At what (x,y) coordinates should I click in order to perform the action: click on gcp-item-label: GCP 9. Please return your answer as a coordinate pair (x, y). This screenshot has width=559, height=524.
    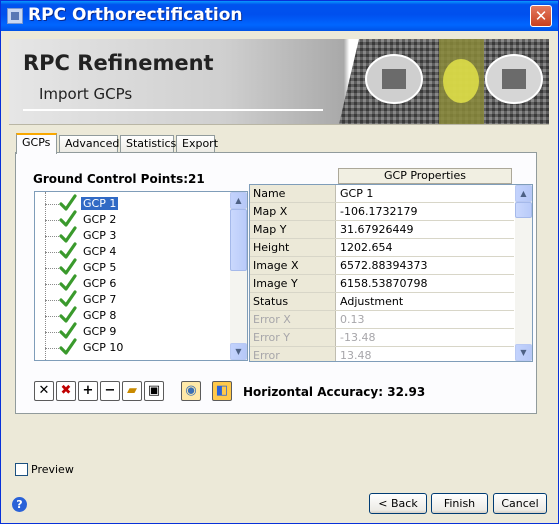
    Looking at the image, I should click on (100, 331).